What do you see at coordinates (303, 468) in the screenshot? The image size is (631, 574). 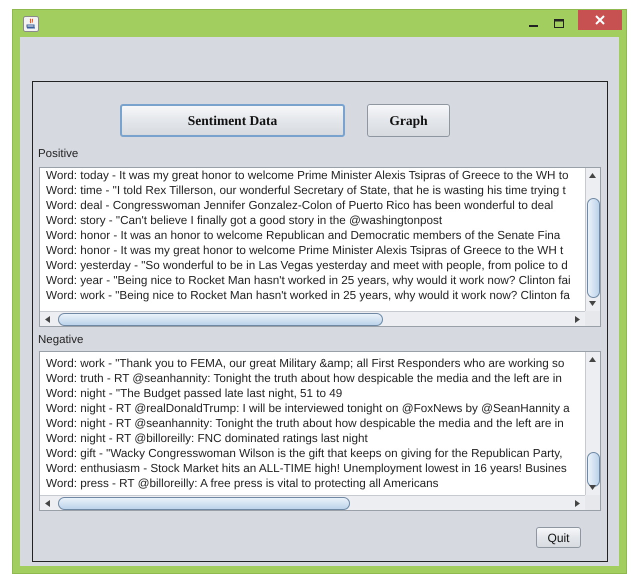 I see `list-item: Word: enthusiasm - Stock Market hits an ALL-TIME high! Unemployment lowest in 16 years! Busines` at bounding box center [303, 468].